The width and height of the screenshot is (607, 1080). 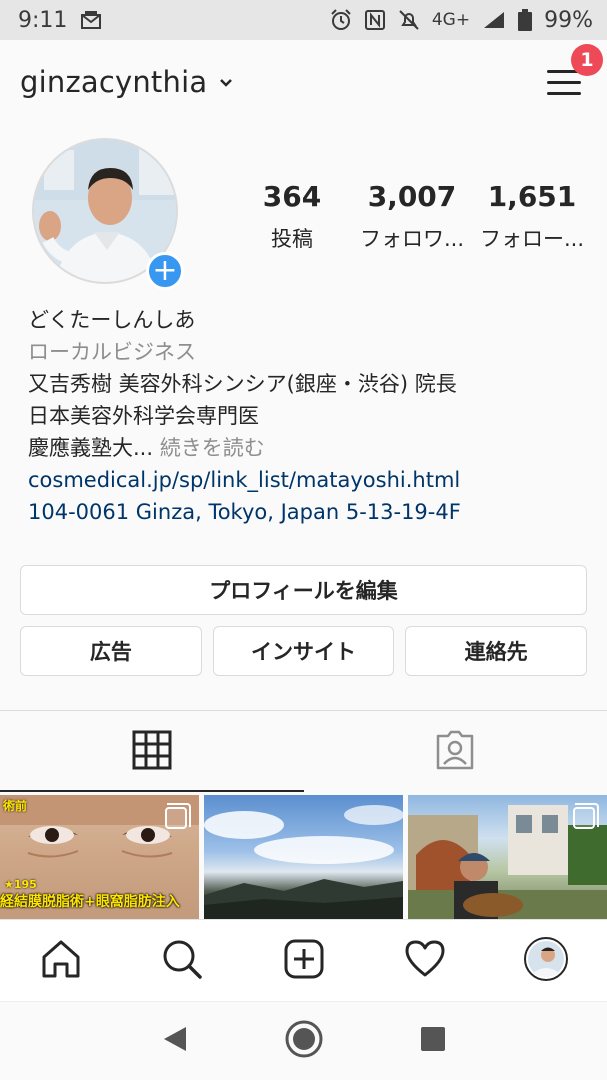 I want to click on notification-badge: 1, so click(x=587, y=60).